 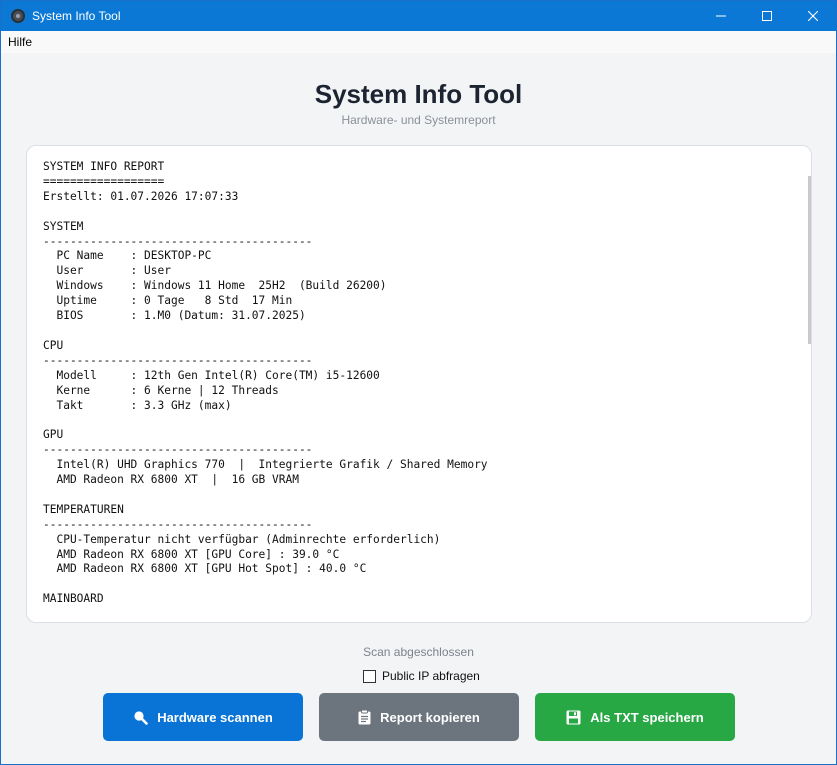 I want to click on hardware-scan-button: Hardware scannen, so click(x=203, y=717).